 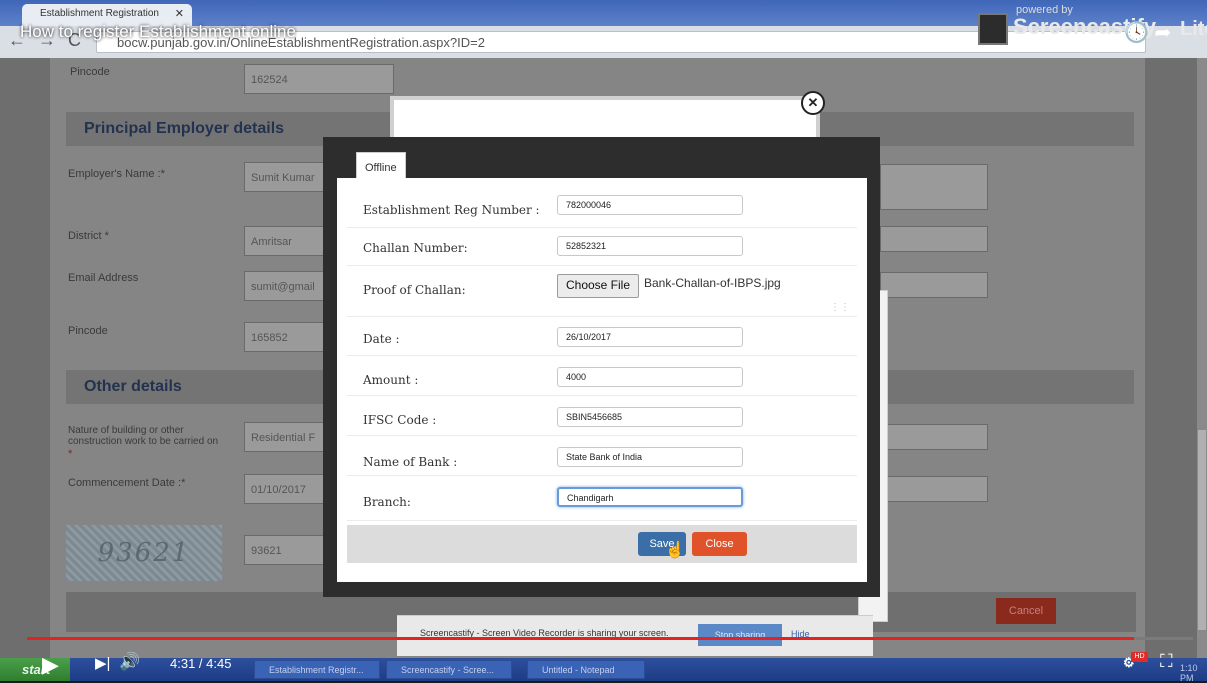 I want to click on scrollbar-thumb, so click(x=1202, y=530).